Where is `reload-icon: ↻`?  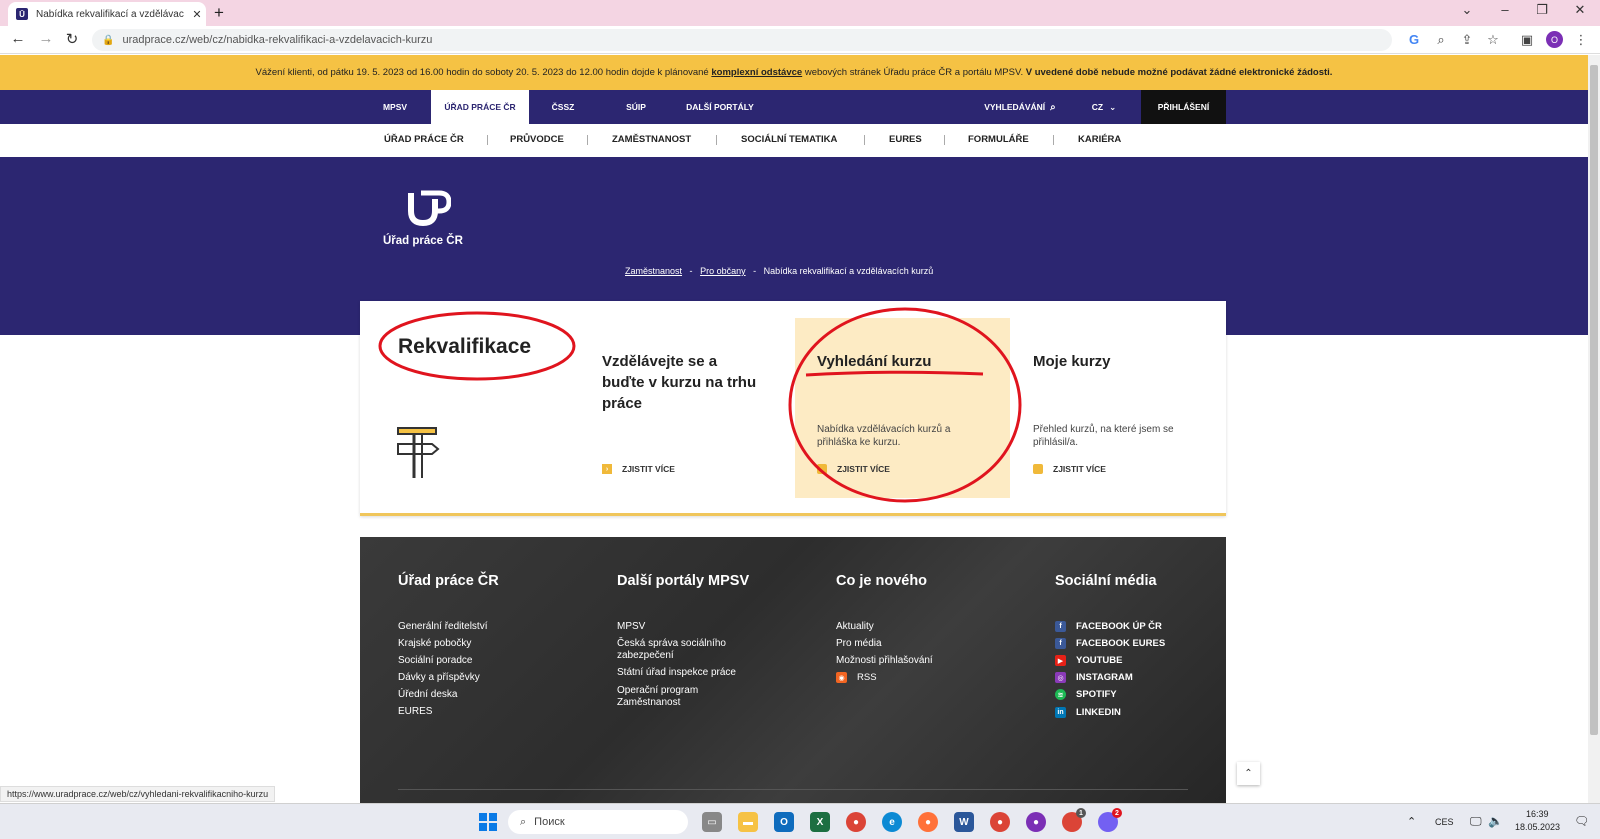
reload-icon: ↻ is located at coordinates (72, 39).